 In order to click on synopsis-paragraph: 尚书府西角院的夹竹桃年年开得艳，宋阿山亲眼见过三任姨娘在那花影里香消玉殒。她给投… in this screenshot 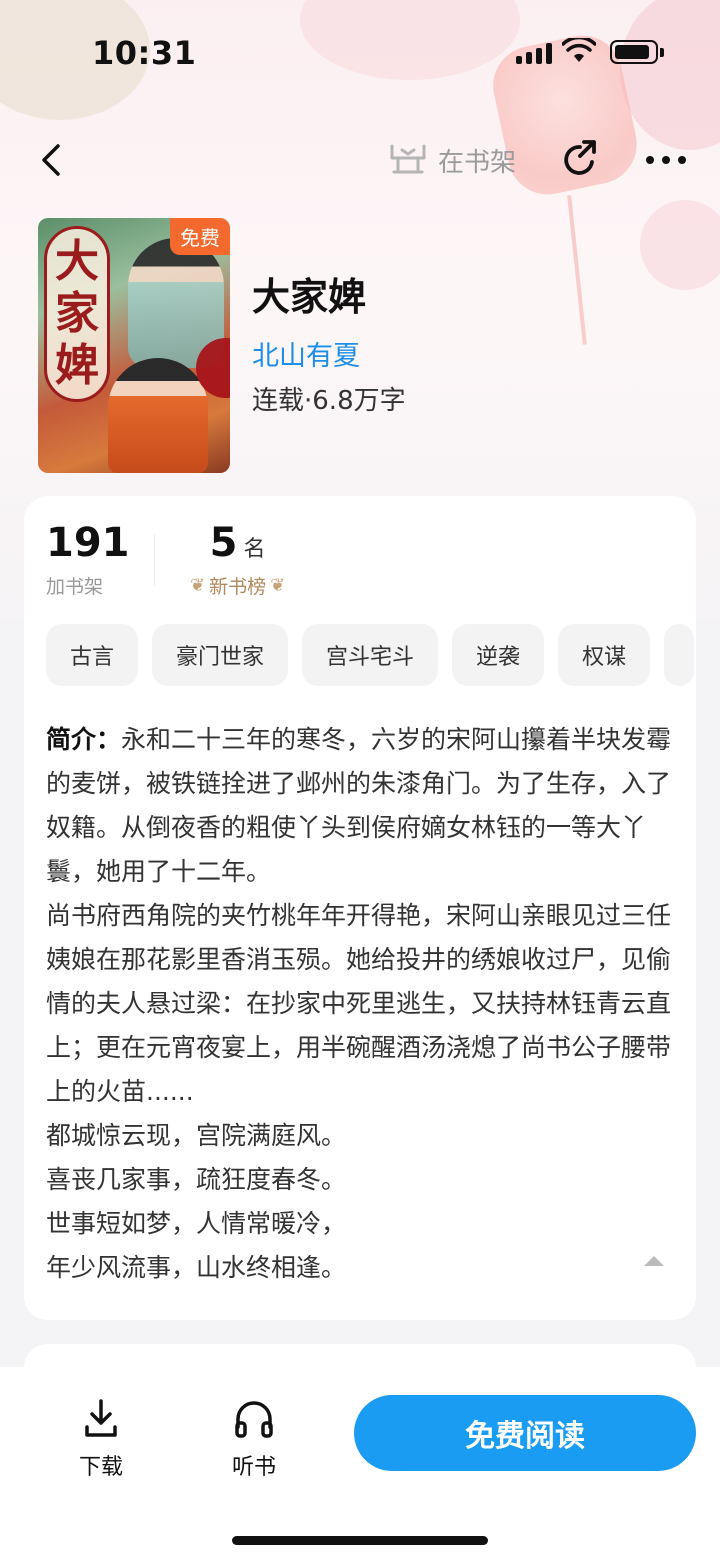, I will do `click(359, 1003)`.